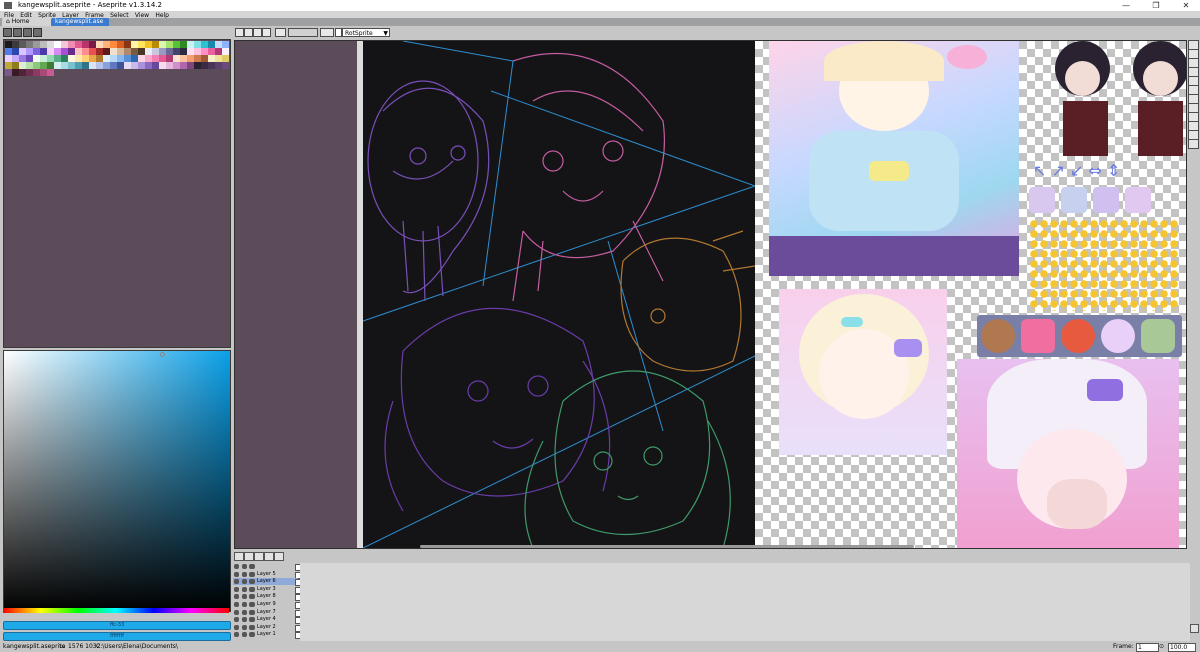  Describe the element at coordinates (267, 575) in the screenshot. I see `layer-row: Layer 5` at that location.